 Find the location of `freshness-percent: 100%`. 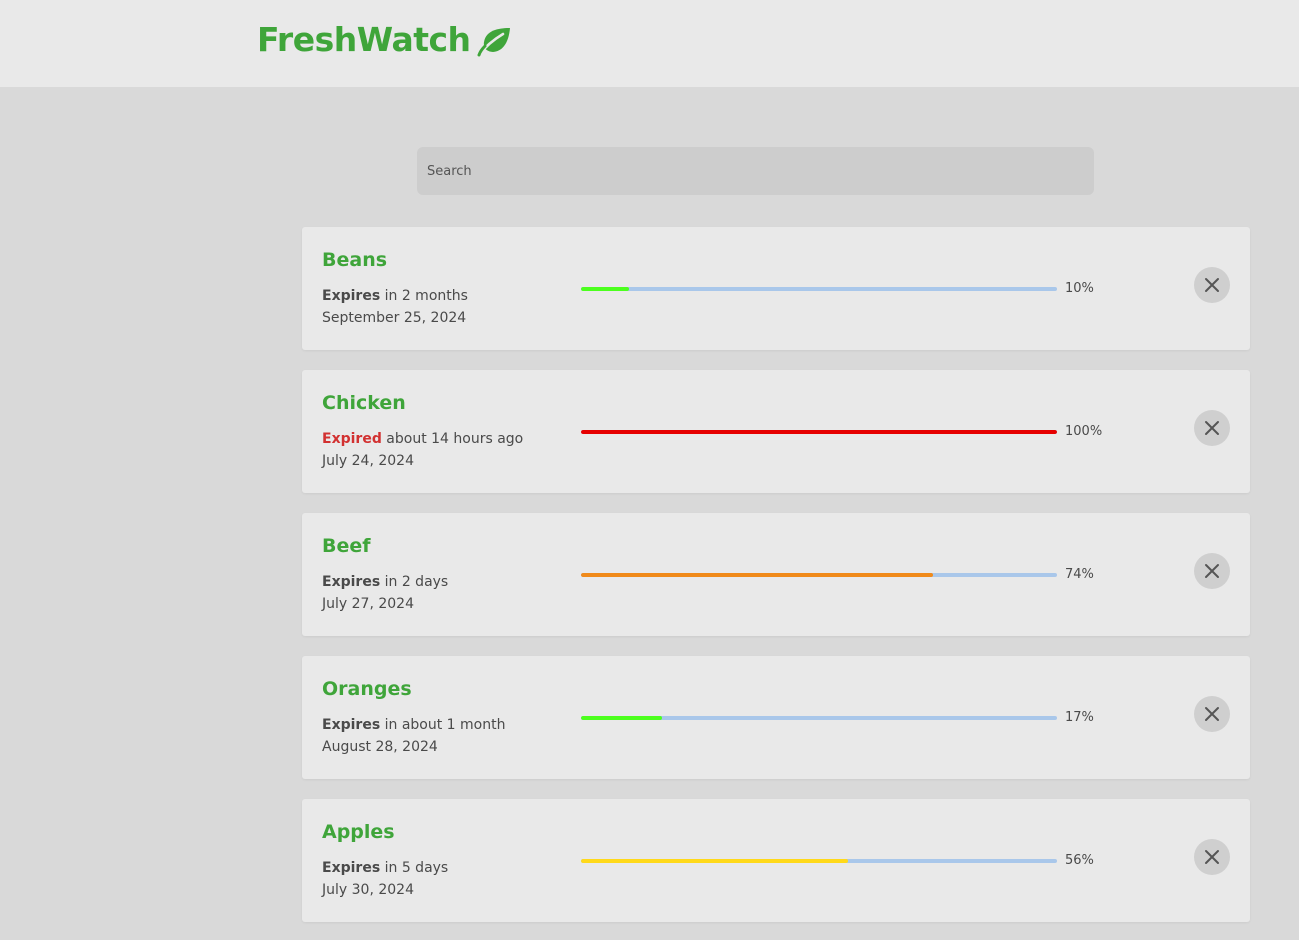

freshness-percent: 100% is located at coordinates (1084, 431).